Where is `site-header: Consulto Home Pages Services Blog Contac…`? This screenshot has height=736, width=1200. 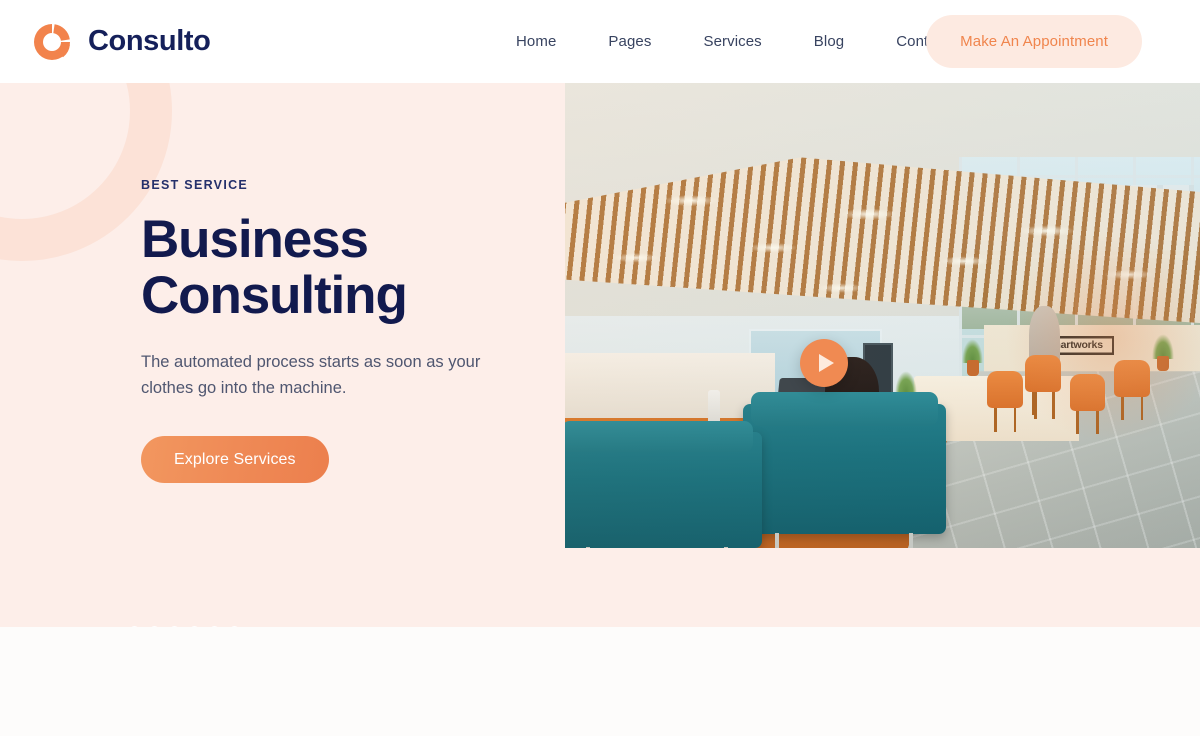
site-header: Consulto Home Pages Services Blog Contac… is located at coordinates (600, 41).